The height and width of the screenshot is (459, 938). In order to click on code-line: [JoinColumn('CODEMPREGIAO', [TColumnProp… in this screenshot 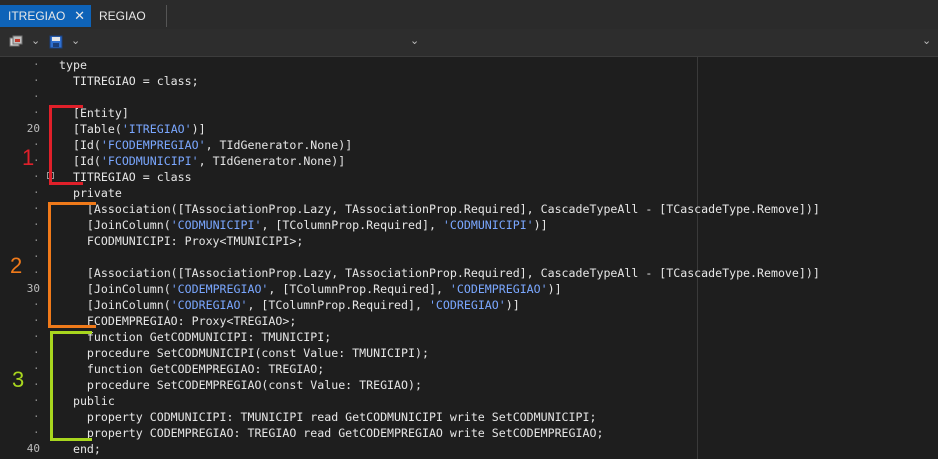, I will do `click(310, 289)`.